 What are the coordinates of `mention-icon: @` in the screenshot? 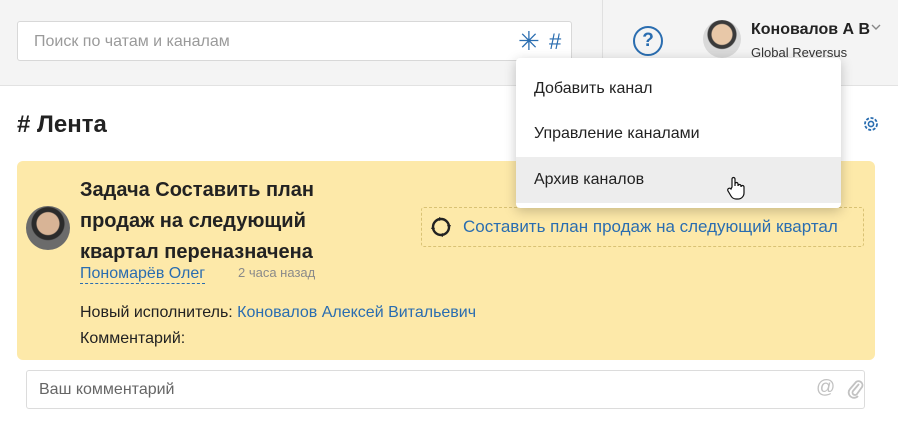 It's located at (825, 388).